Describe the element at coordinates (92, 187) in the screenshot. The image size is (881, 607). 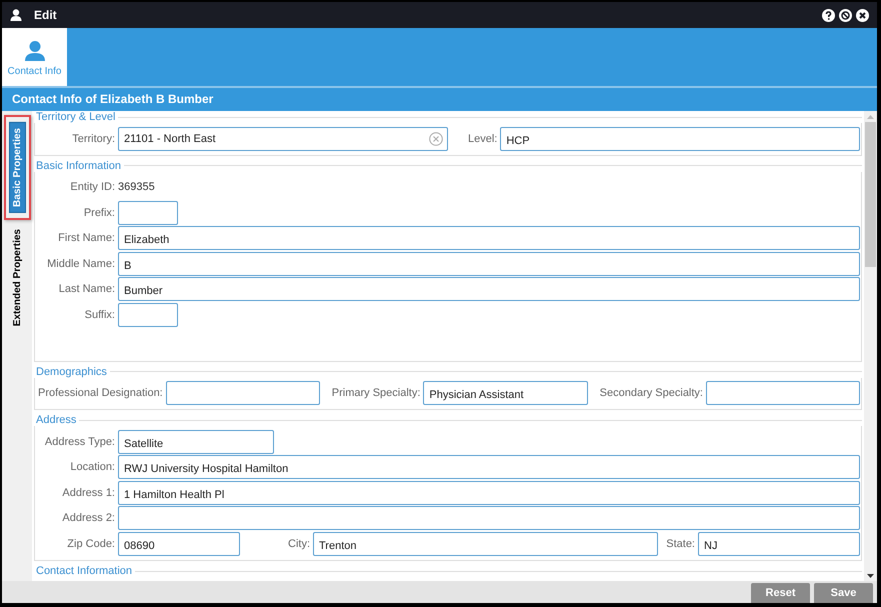
I see `field-label: Entity ID:` at that location.